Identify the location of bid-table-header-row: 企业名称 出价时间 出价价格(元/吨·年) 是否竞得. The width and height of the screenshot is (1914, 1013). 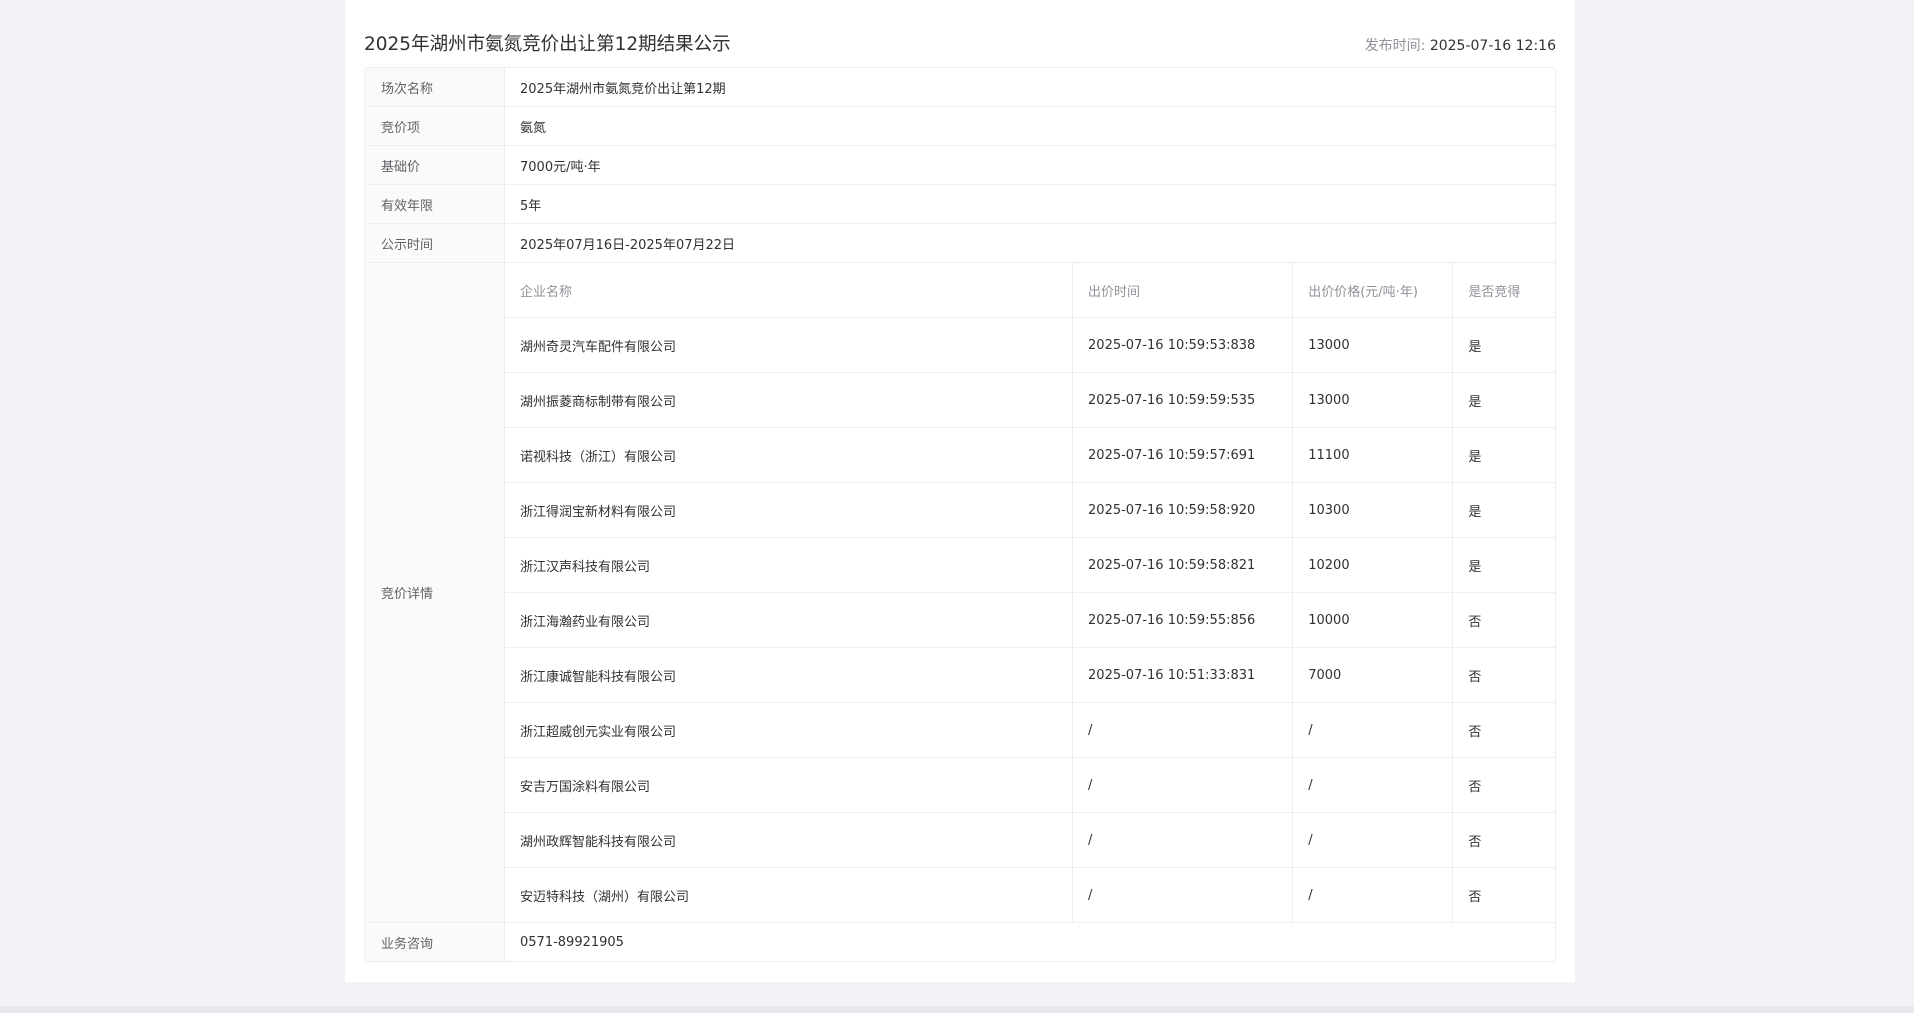
(1030, 290).